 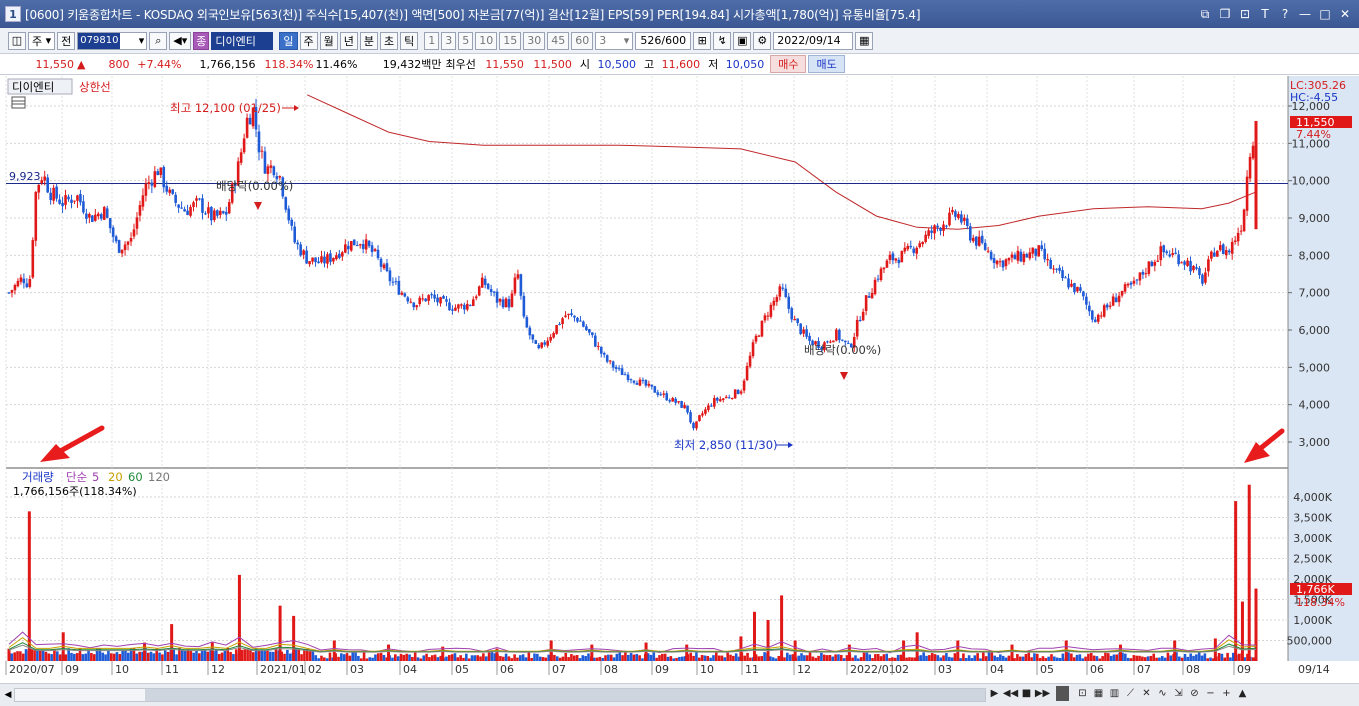 What do you see at coordinates (66, 40) in the screenshot?
I see `prev-button: 전` at bounding box center [66, 40].